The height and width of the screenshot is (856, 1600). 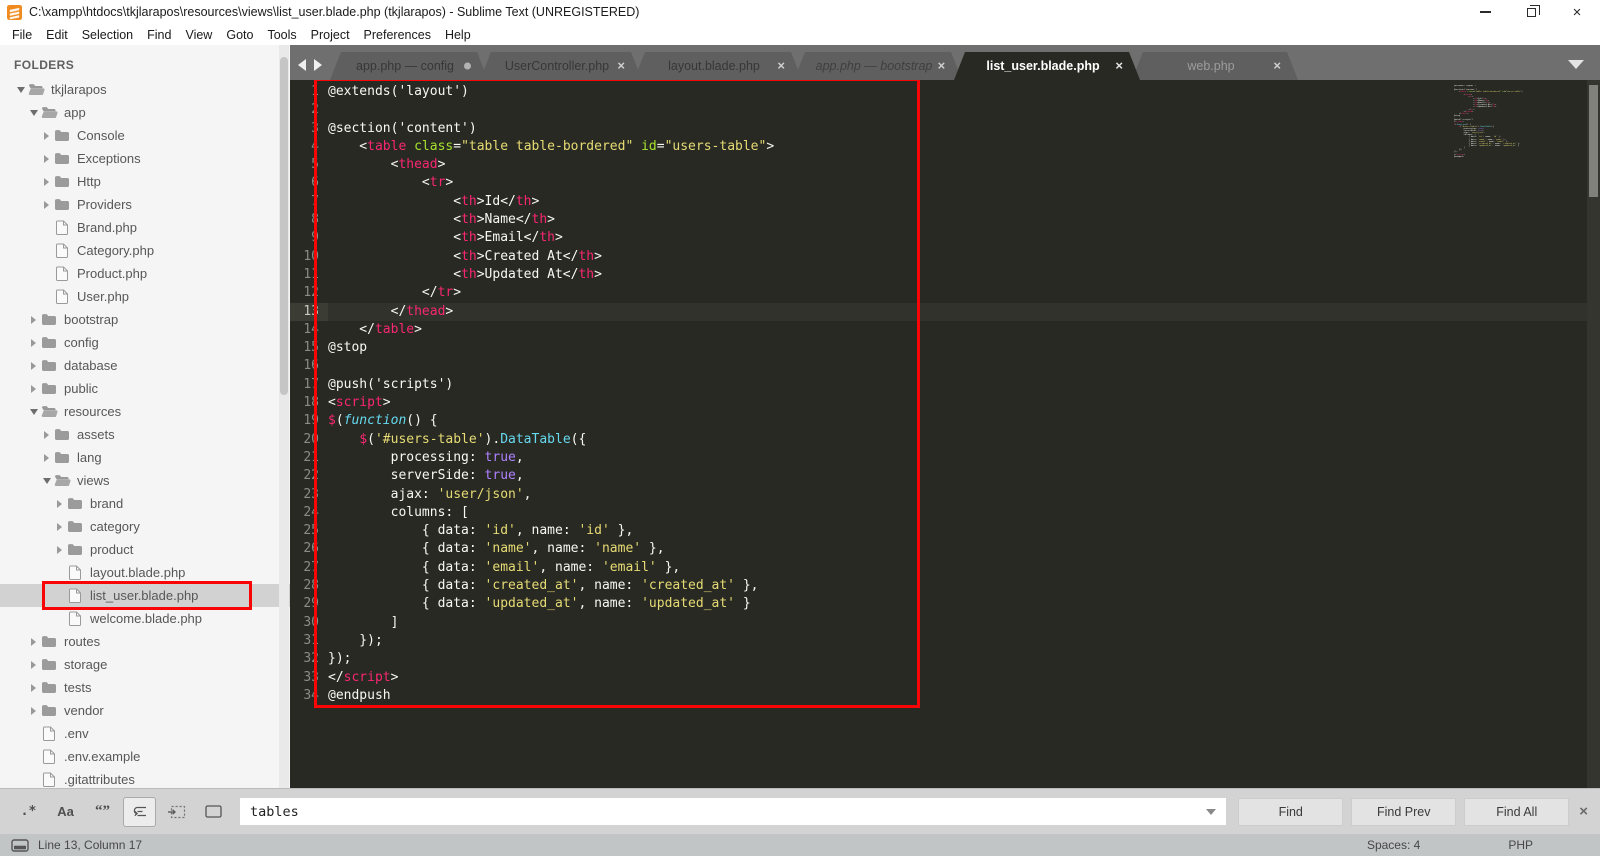 What do you see at coordinates (1517, 811) in the screenshot?
I see `find-all-button: Find All` at bounding box center [1517, 811].